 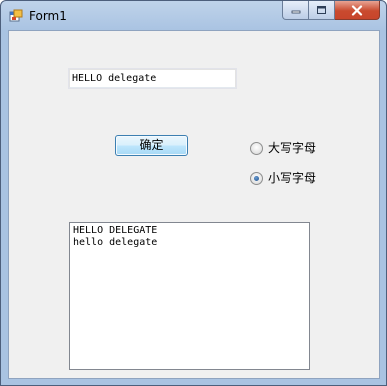 I want to click on caption-buttons, so click(x=331, y=11).